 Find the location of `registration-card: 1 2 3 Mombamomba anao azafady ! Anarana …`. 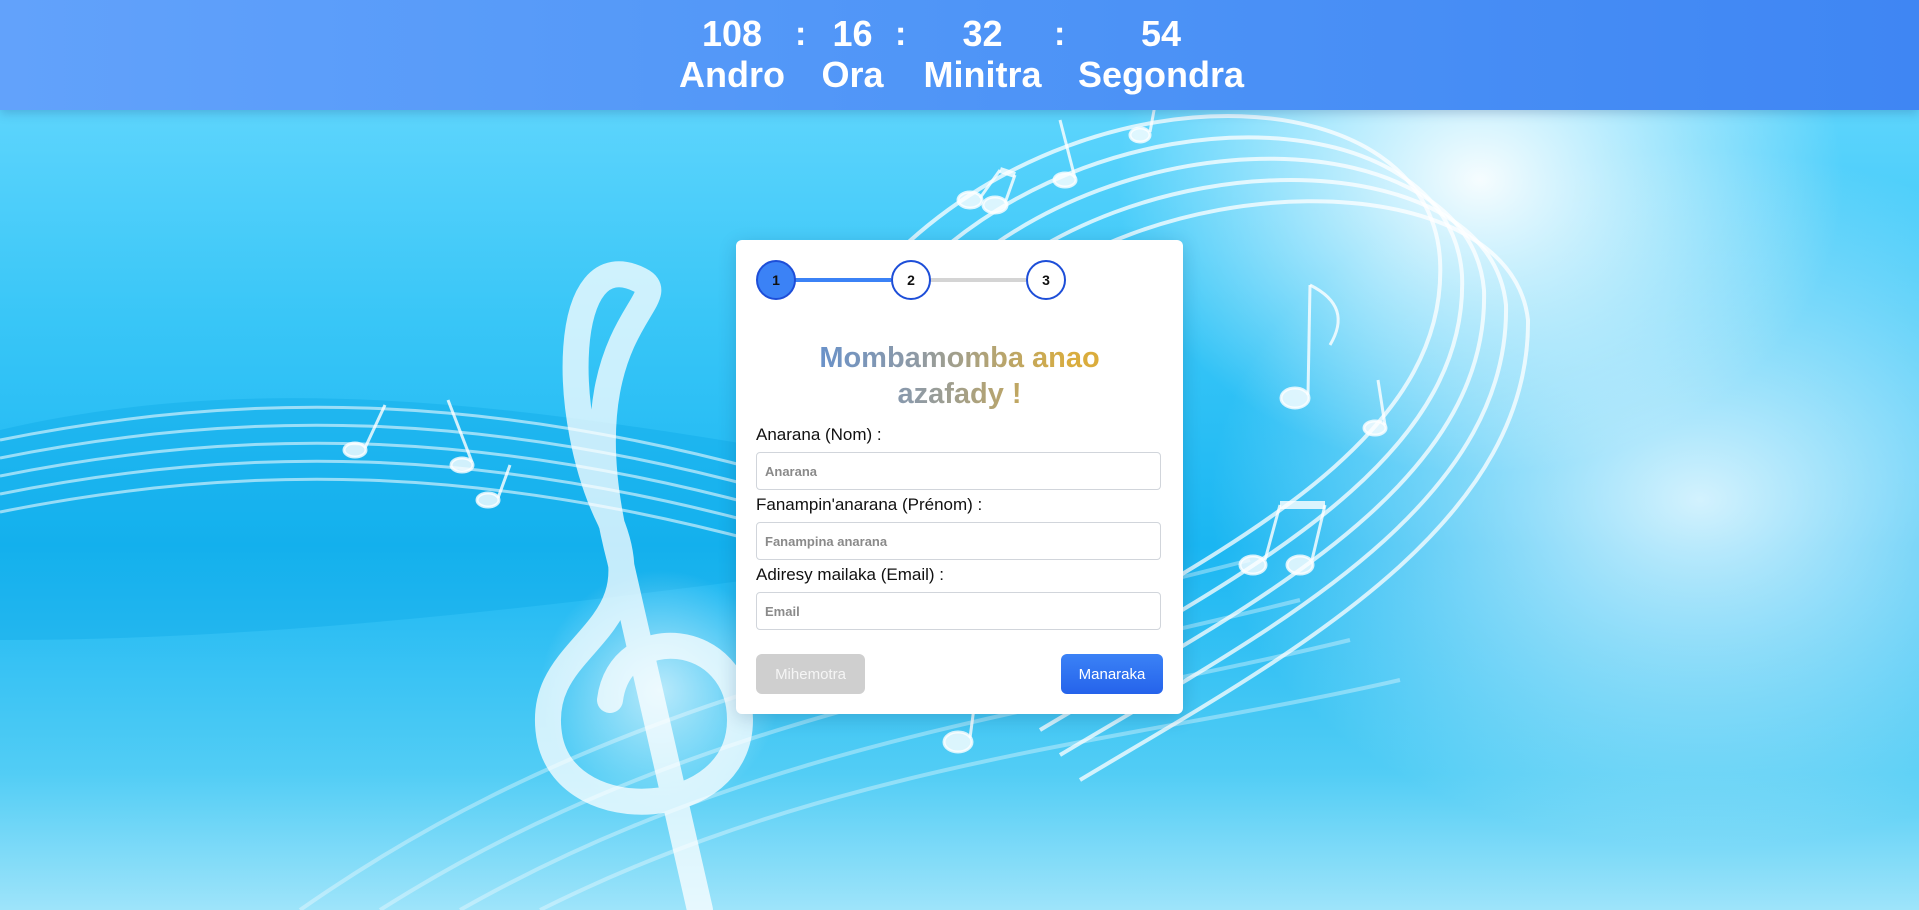

registration-card: 1 2 3 Mombamomba anao azafady ! Anarana … is located at coordinates (959, 477).